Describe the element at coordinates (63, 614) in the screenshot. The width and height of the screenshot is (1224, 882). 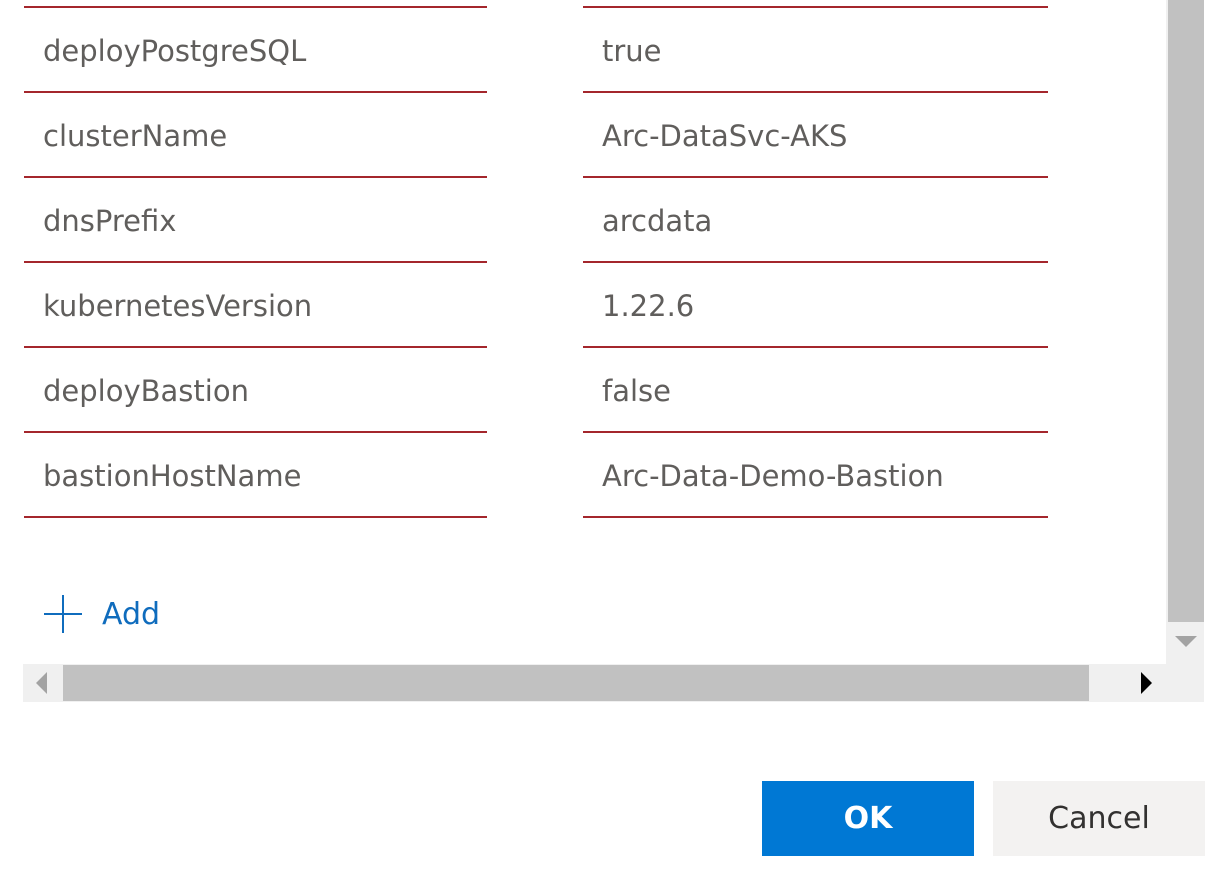
I see `plus-icon` at that location.